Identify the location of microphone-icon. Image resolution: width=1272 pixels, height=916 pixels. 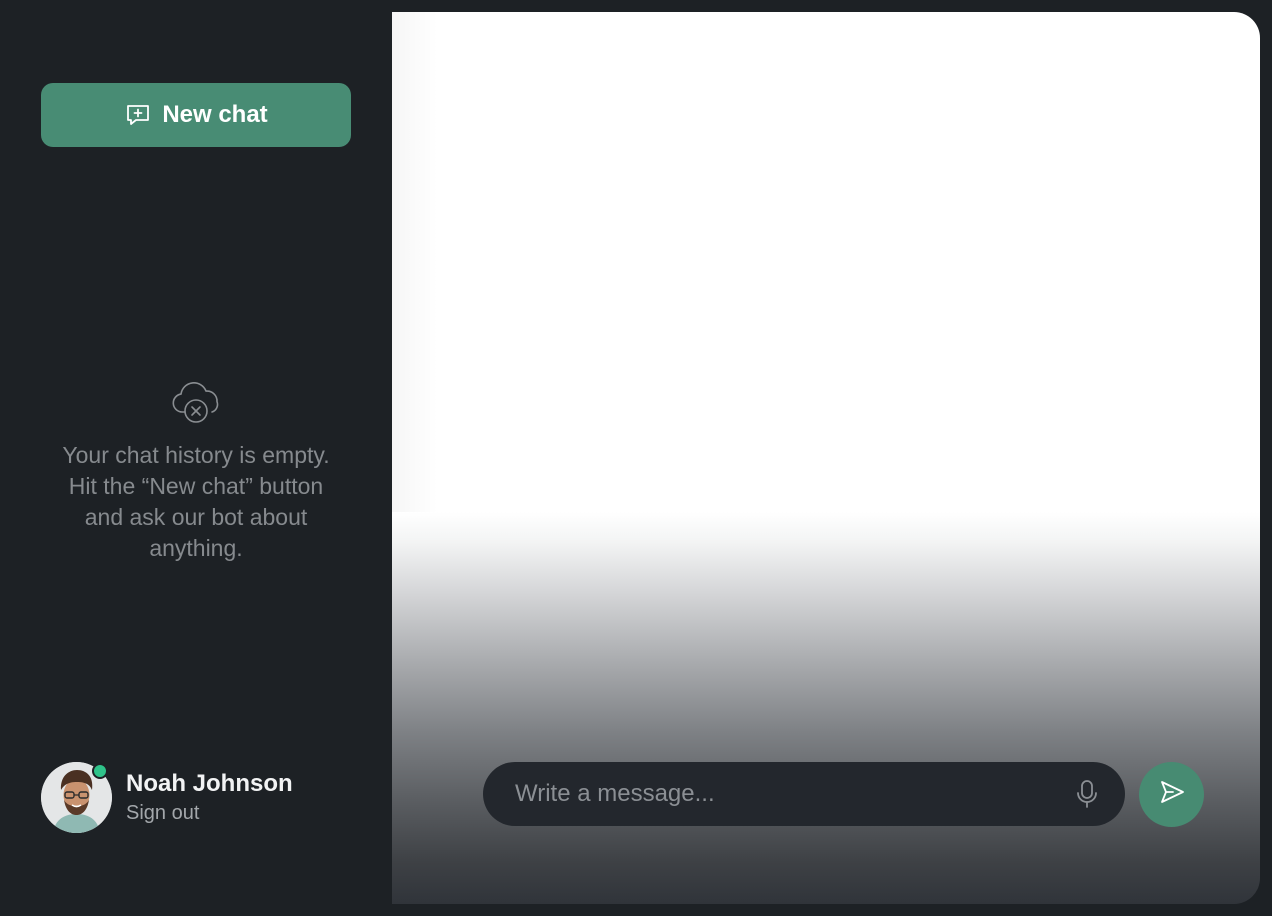
(1087, 794).